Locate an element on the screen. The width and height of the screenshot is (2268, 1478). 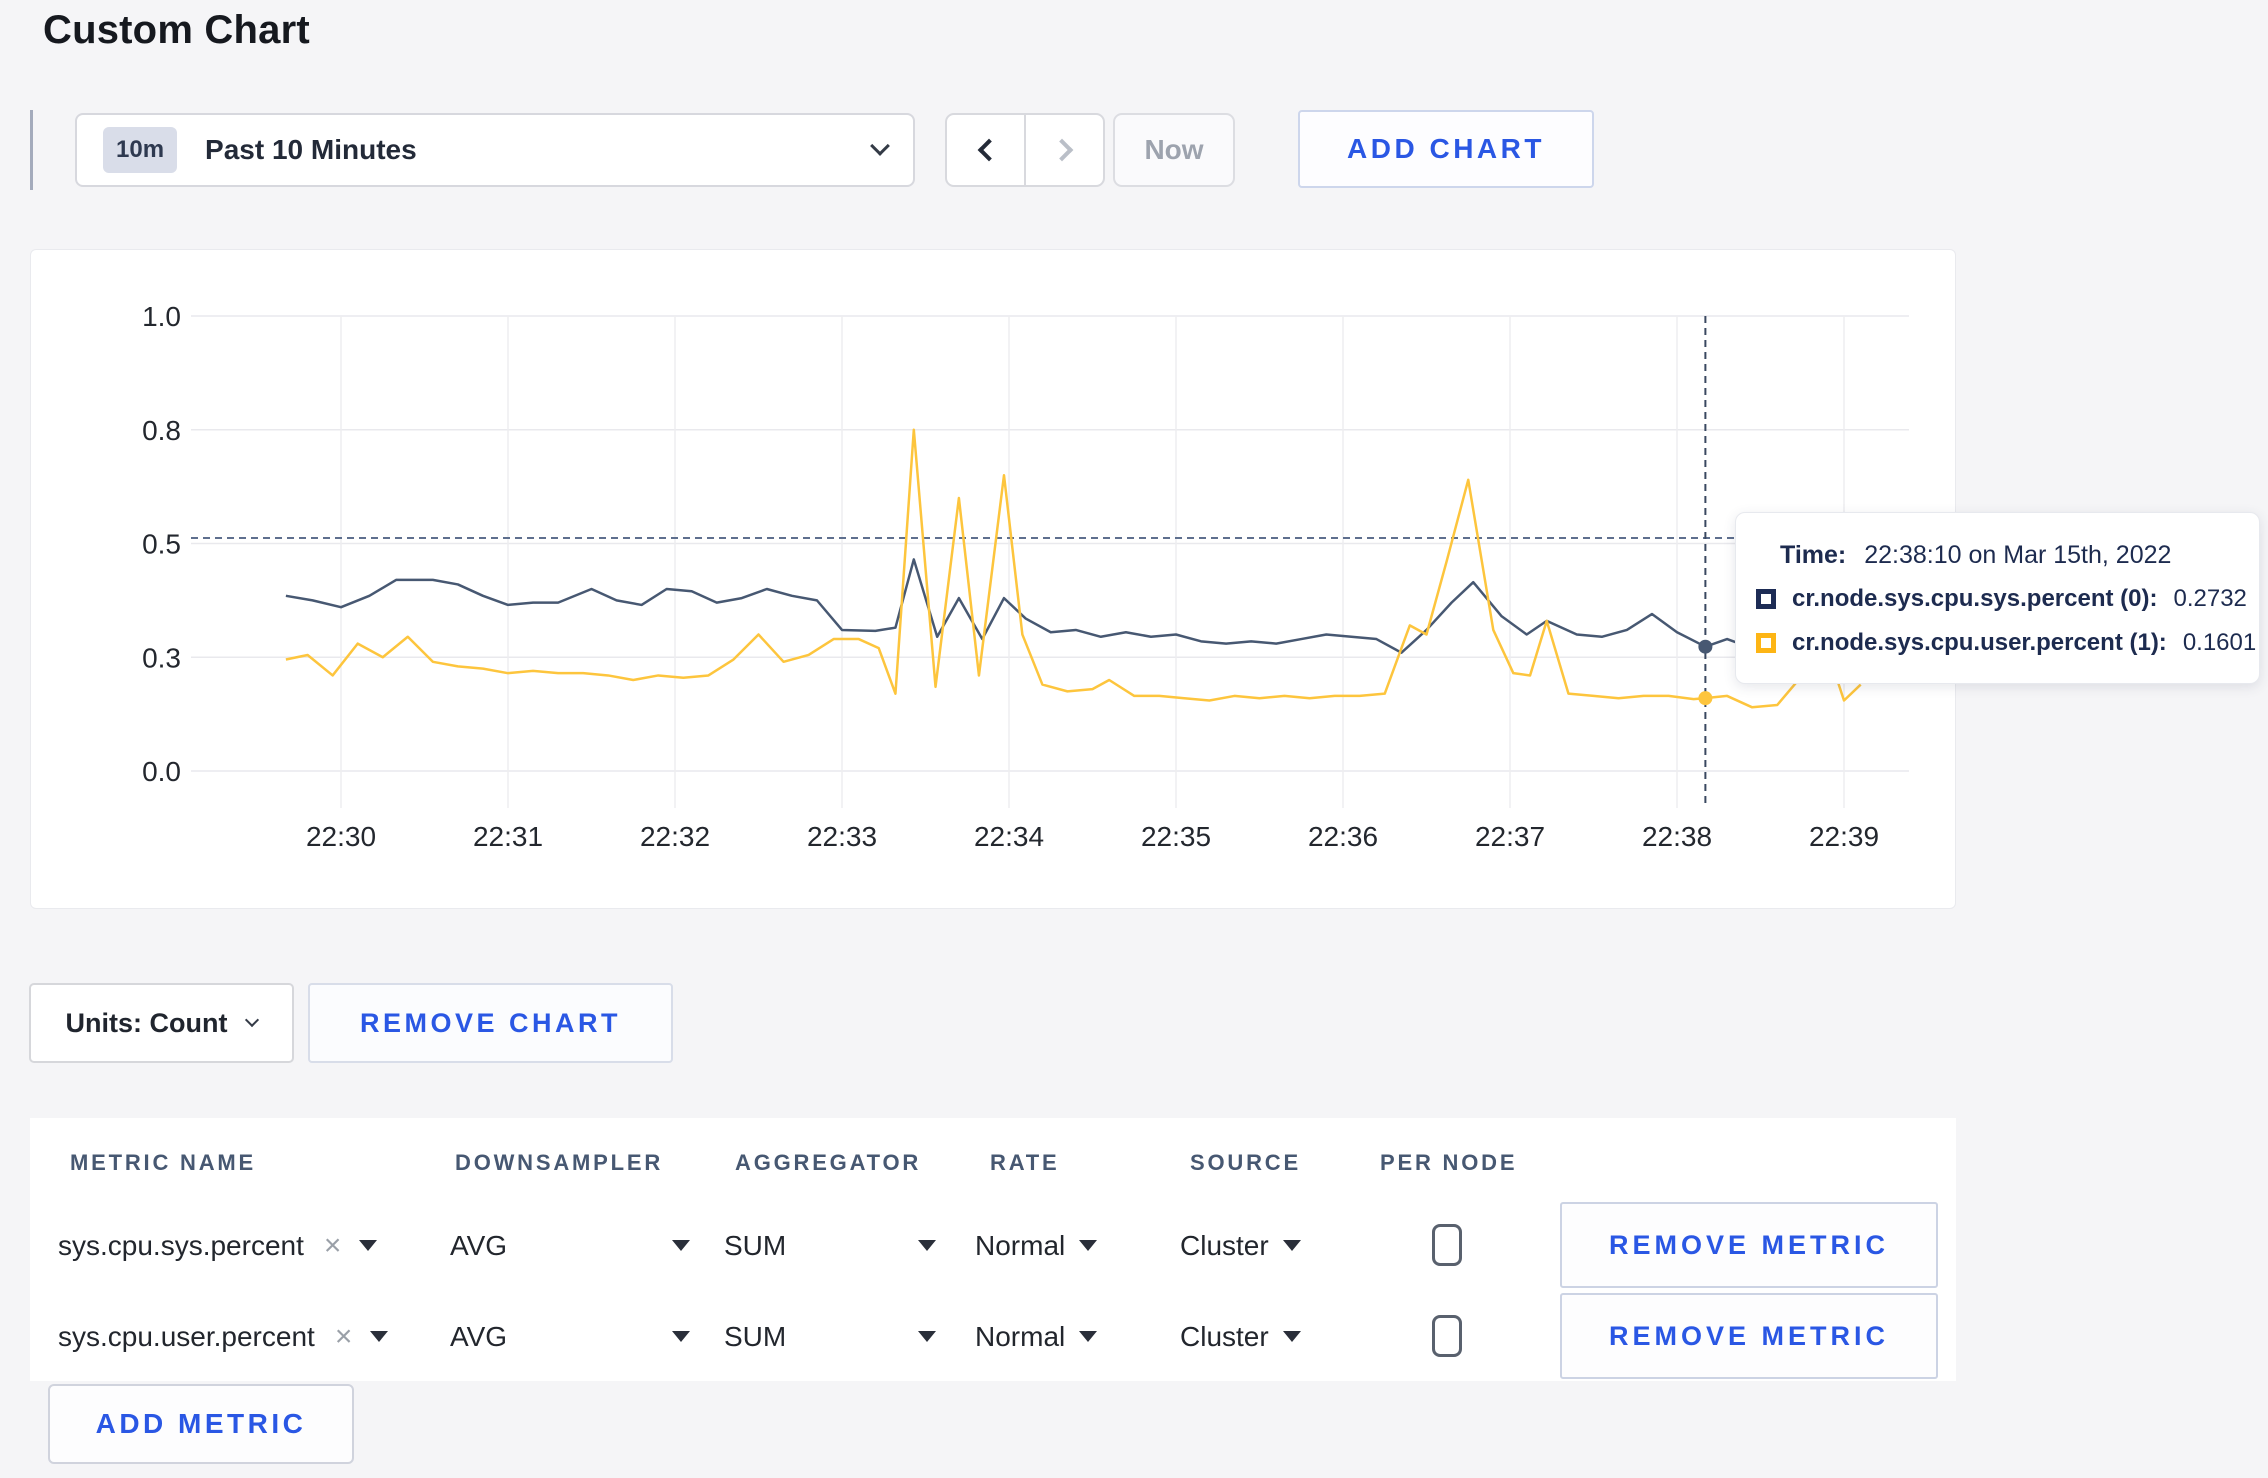
remove-chart-button: REMOVE CHART is located at coordinates (490, 1023).